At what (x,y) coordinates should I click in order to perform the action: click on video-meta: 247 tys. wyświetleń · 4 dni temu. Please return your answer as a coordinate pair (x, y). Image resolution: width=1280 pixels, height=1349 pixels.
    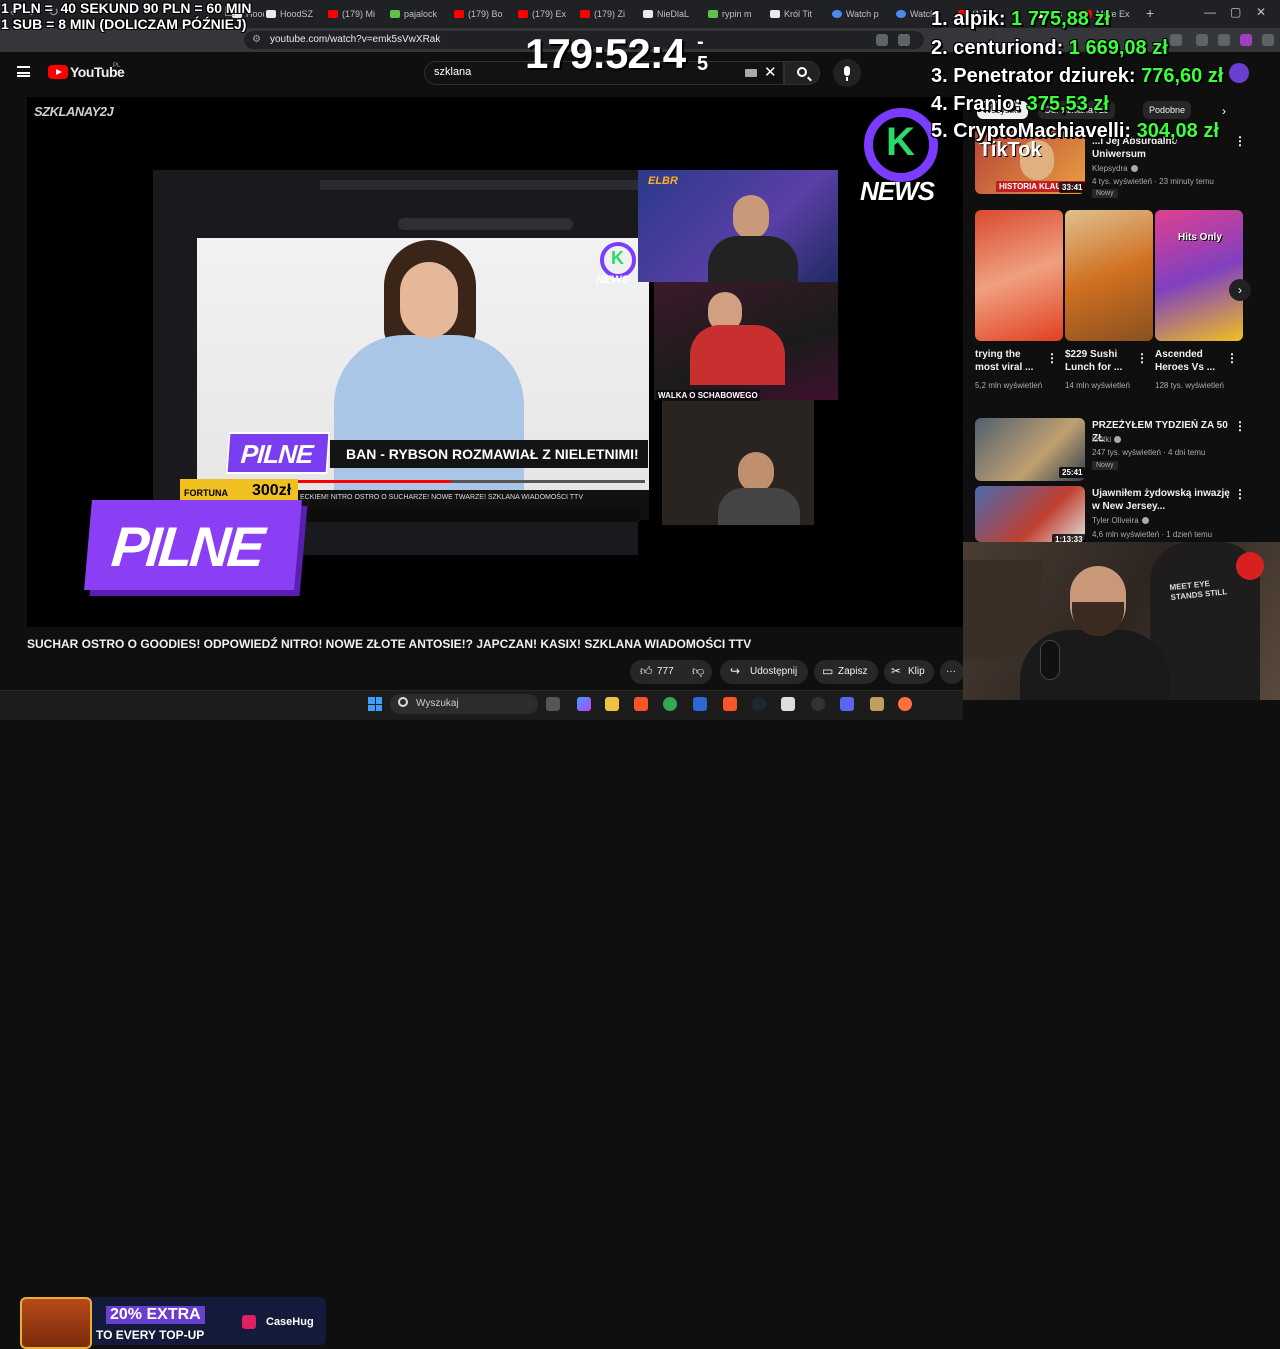
    Looking at the image, I should click on (1149, 452).